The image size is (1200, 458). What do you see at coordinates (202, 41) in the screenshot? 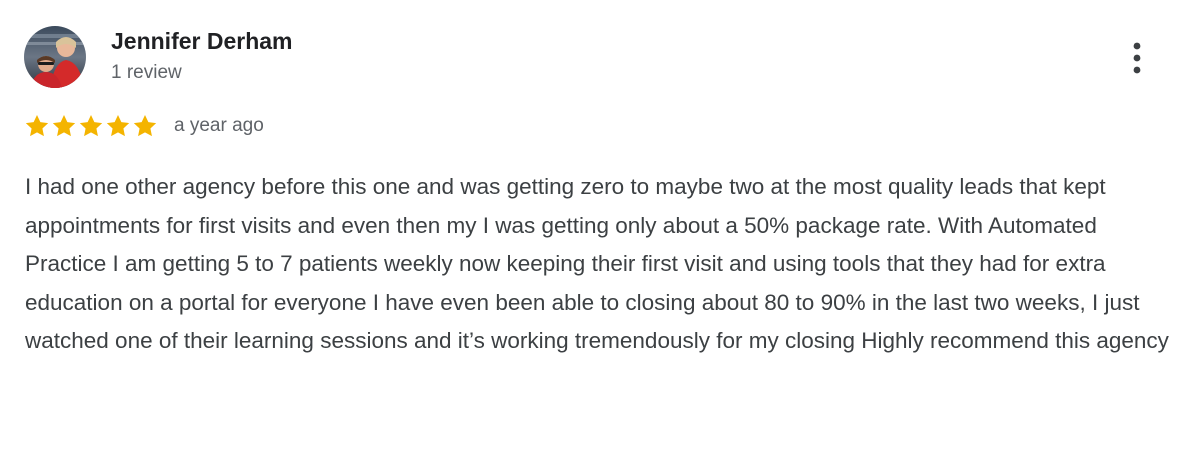
I see `author-name: Jennifer Derham` at bounding box center [202, 41].